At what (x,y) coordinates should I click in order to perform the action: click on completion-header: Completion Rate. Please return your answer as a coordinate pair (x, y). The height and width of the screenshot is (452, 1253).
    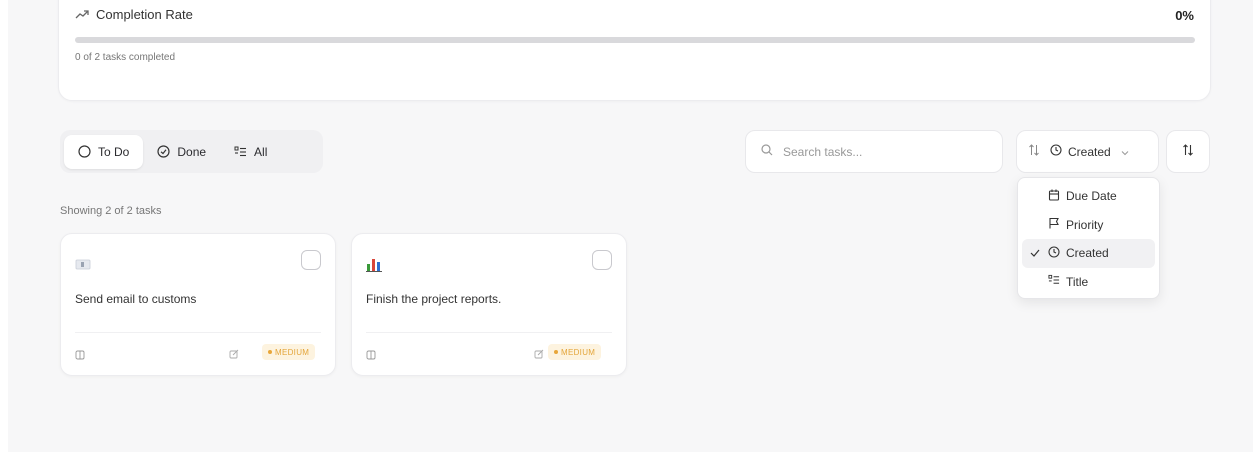
    Looking at the image, I should click on (134, 14).